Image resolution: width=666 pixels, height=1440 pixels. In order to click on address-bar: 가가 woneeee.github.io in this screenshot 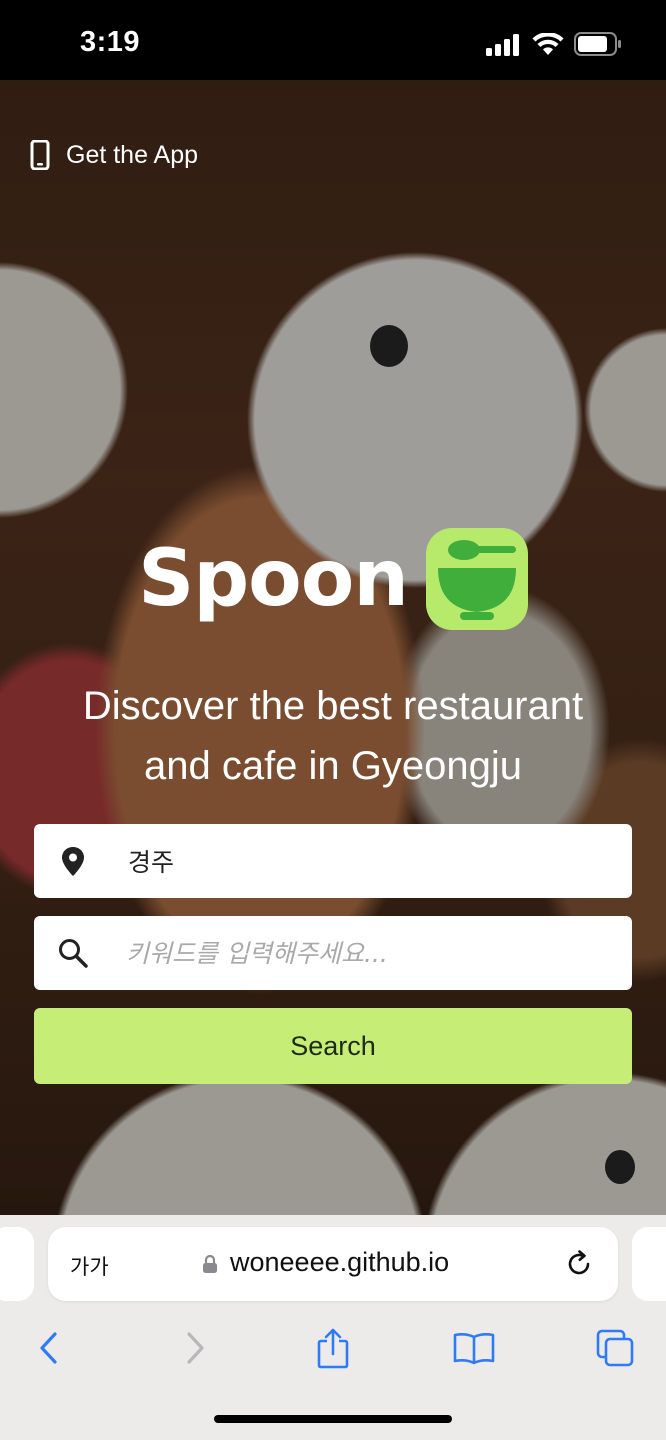, I will do `click(333, 1264)`.